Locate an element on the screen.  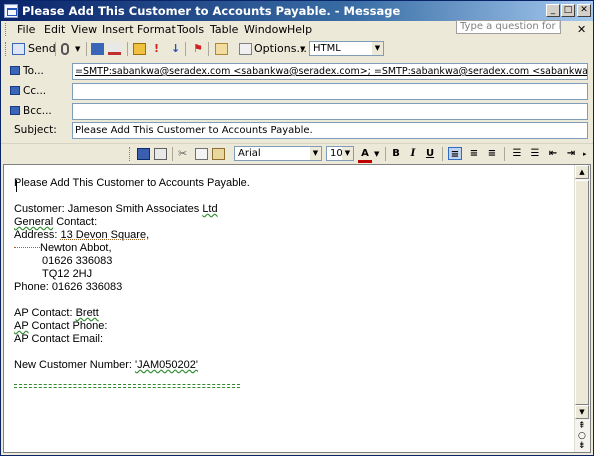
decrease-indent-icon: ⇤ is located at coordinates (553, 153).